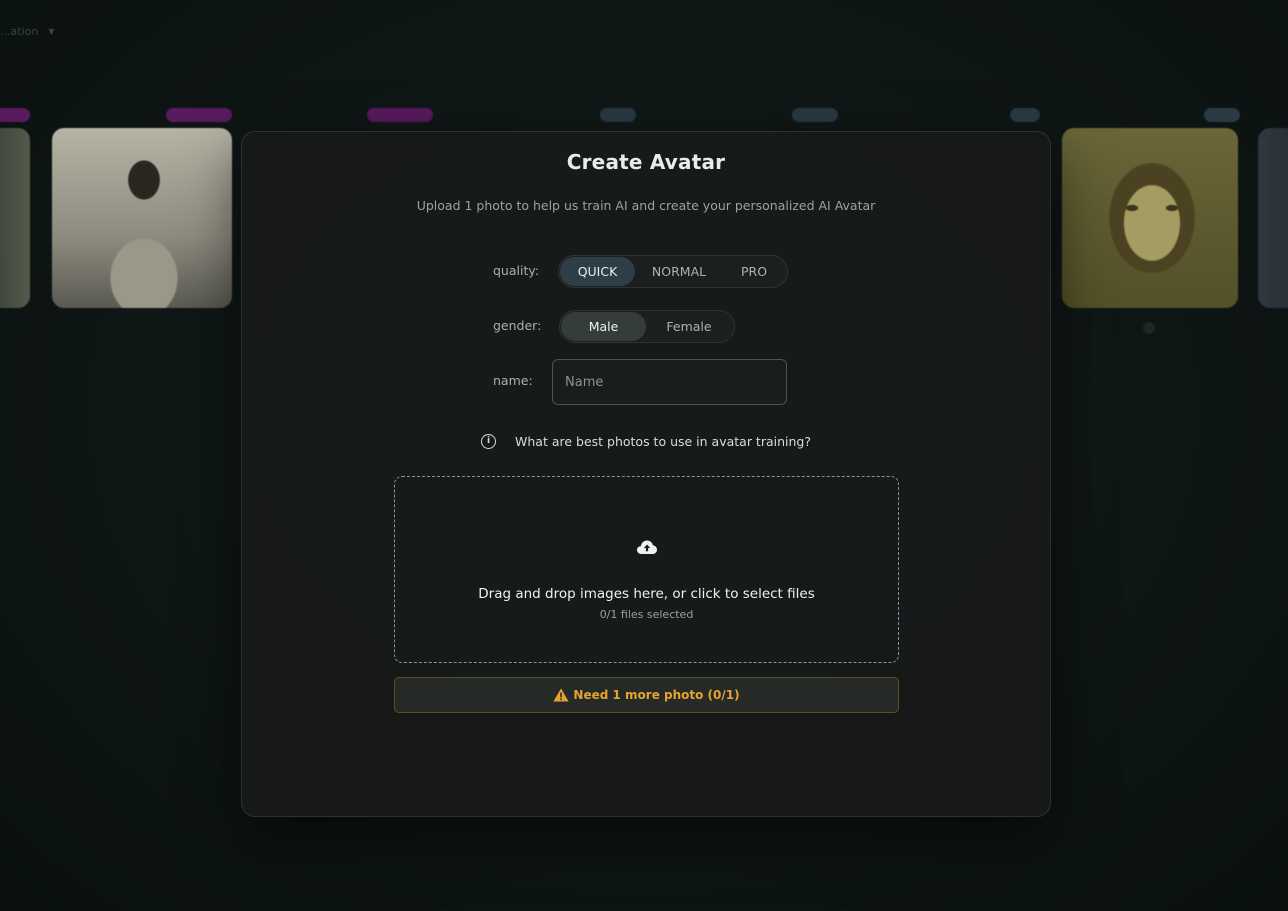 This screenshot has height=911, width=1288. I want to click on gender-option-female: Female, so click(689, 326).